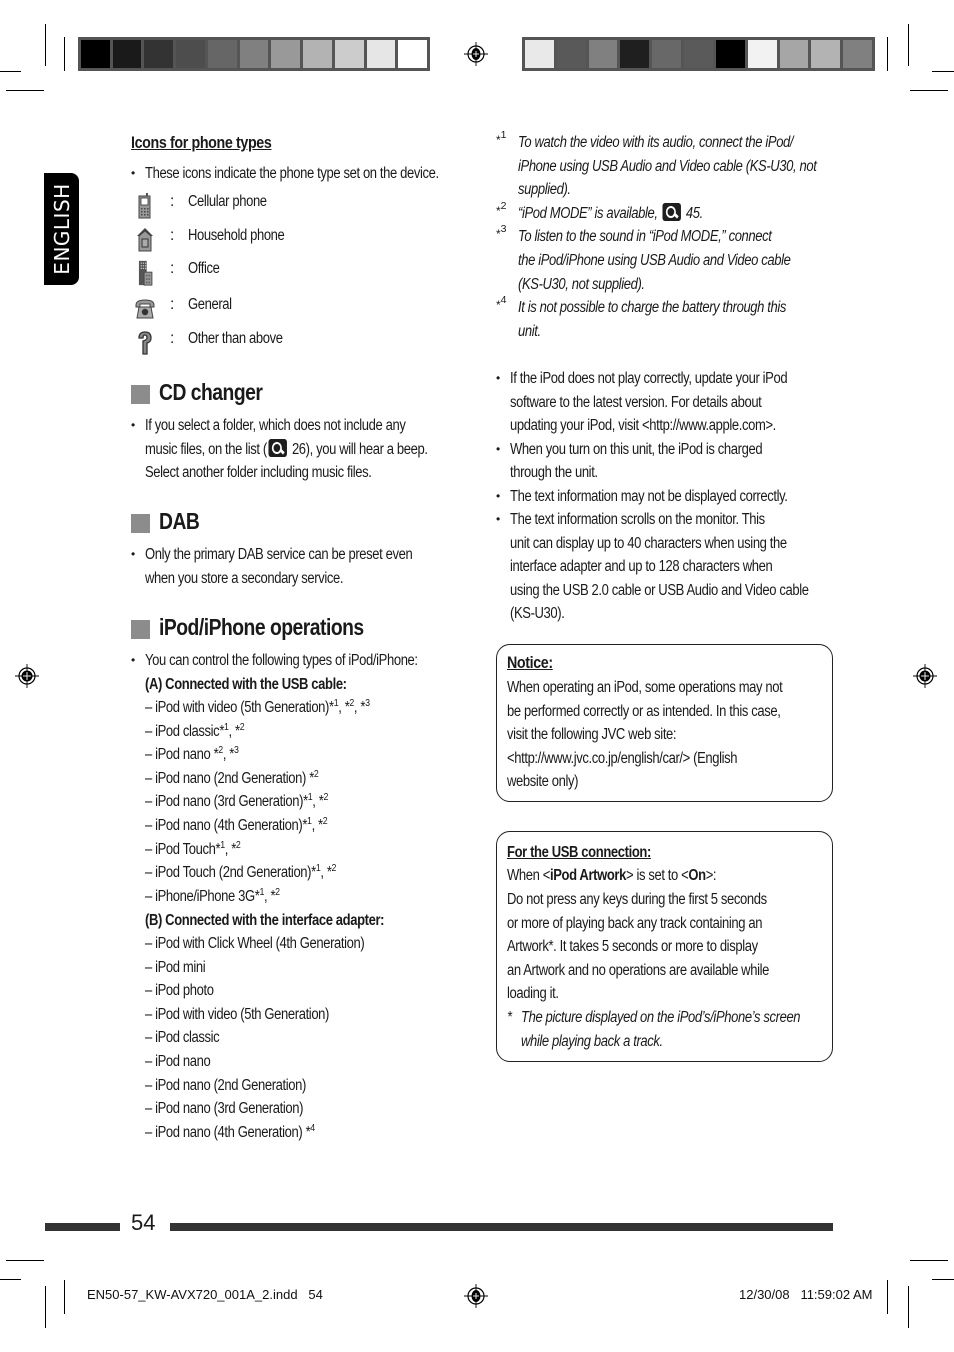 The height and width of the screenshot is (1352, 954). What do you see at coordinates (192, 754) in the screenshot?
I see `list-item-text: – iPod nano *2, *3` at bounding box center [192, 754].